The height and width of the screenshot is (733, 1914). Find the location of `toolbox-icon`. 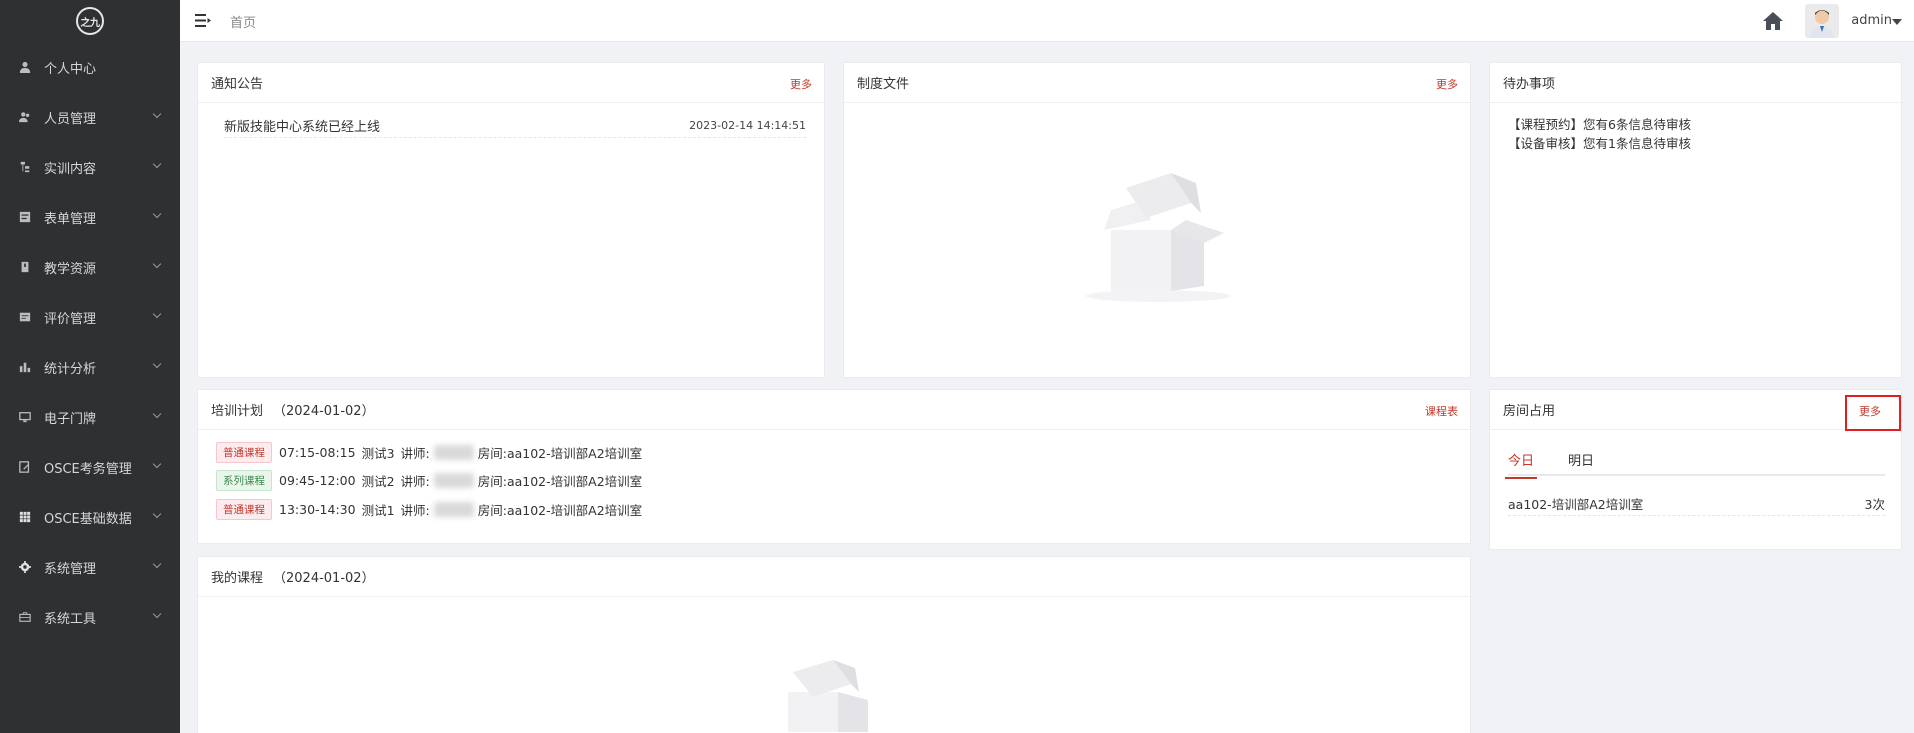

toolbox-icon is located at coordinates (25, 617).